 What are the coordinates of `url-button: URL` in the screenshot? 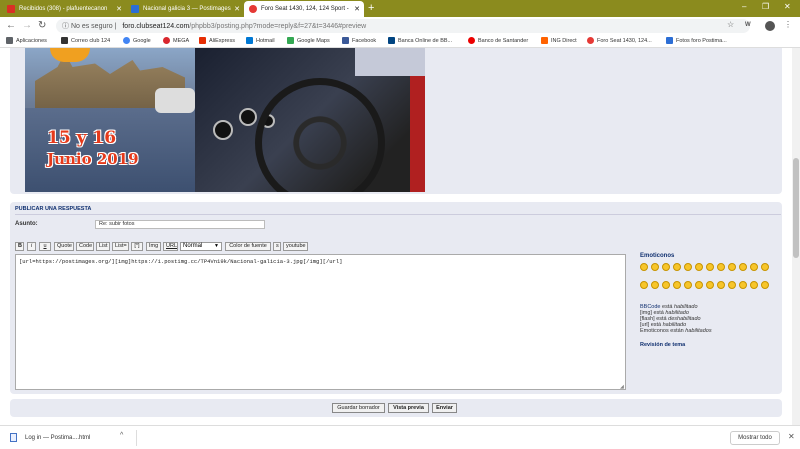 It's located at (170, 246).